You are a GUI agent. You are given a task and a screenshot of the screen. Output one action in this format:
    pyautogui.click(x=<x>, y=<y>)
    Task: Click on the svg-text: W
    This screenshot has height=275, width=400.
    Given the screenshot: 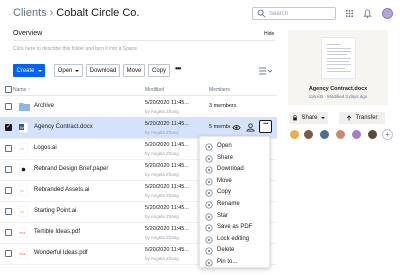 What is the action you would take?
    pyautogui.click(x=22, y=127)
    